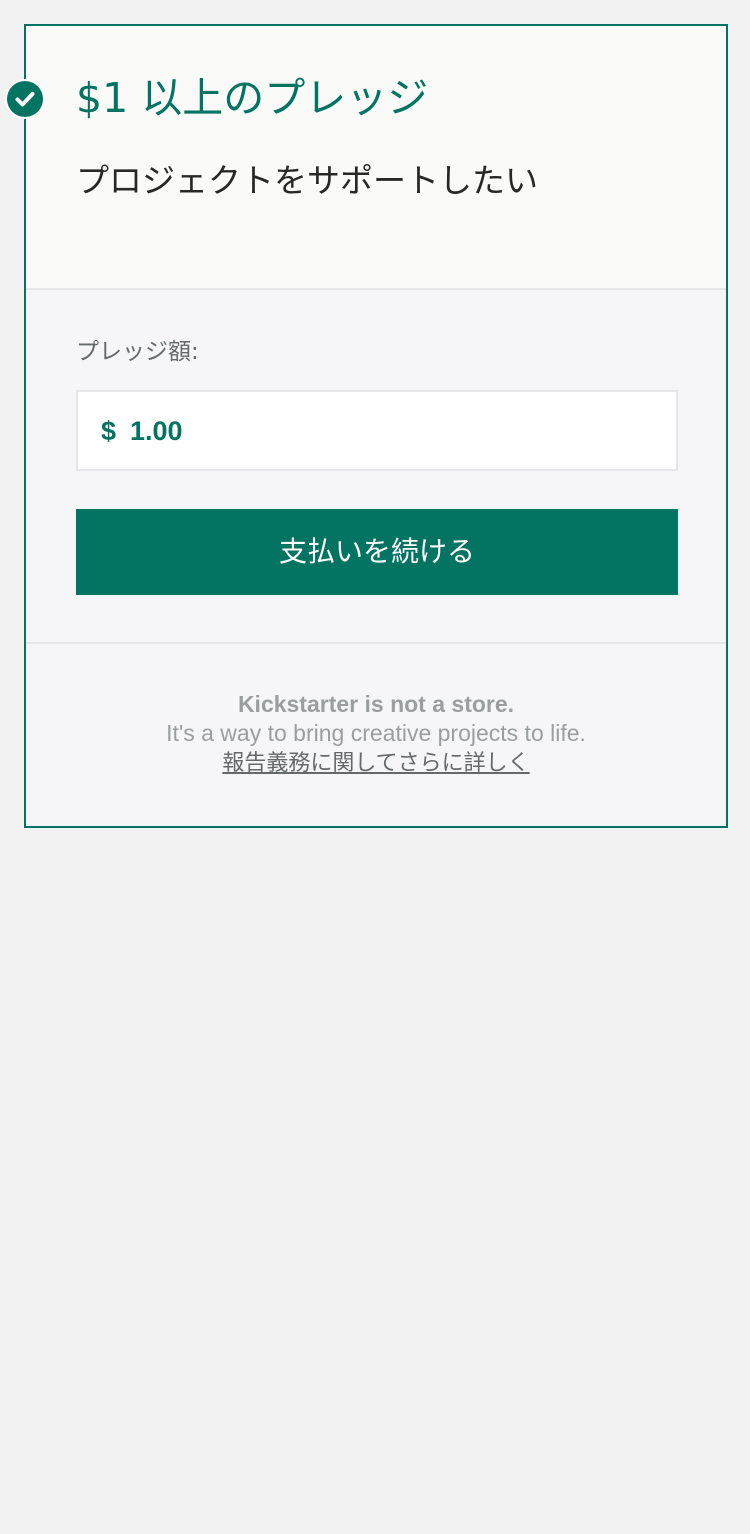 The height and width of the screenshot is (1534, 750). Describe the element at coordinates (25, 99) in the screenshot. I see `check-circle-icon` at that location.